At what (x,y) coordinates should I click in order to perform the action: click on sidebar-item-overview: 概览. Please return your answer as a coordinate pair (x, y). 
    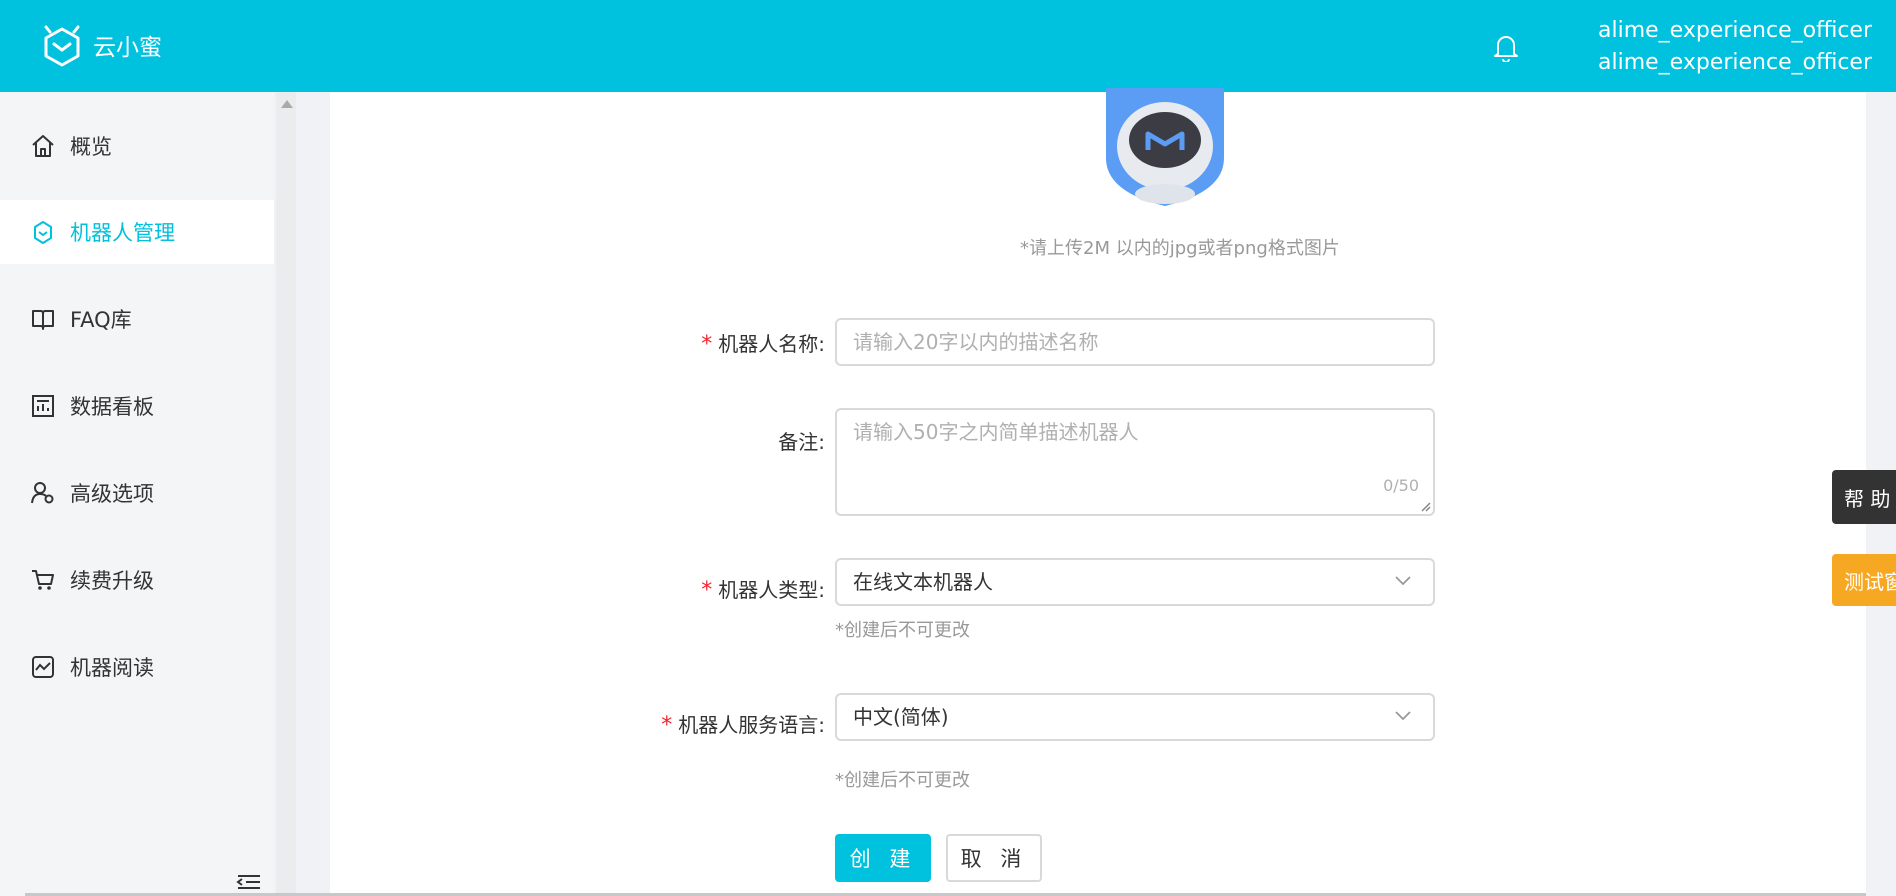
    Looking at the image, I should click on (137, 146).